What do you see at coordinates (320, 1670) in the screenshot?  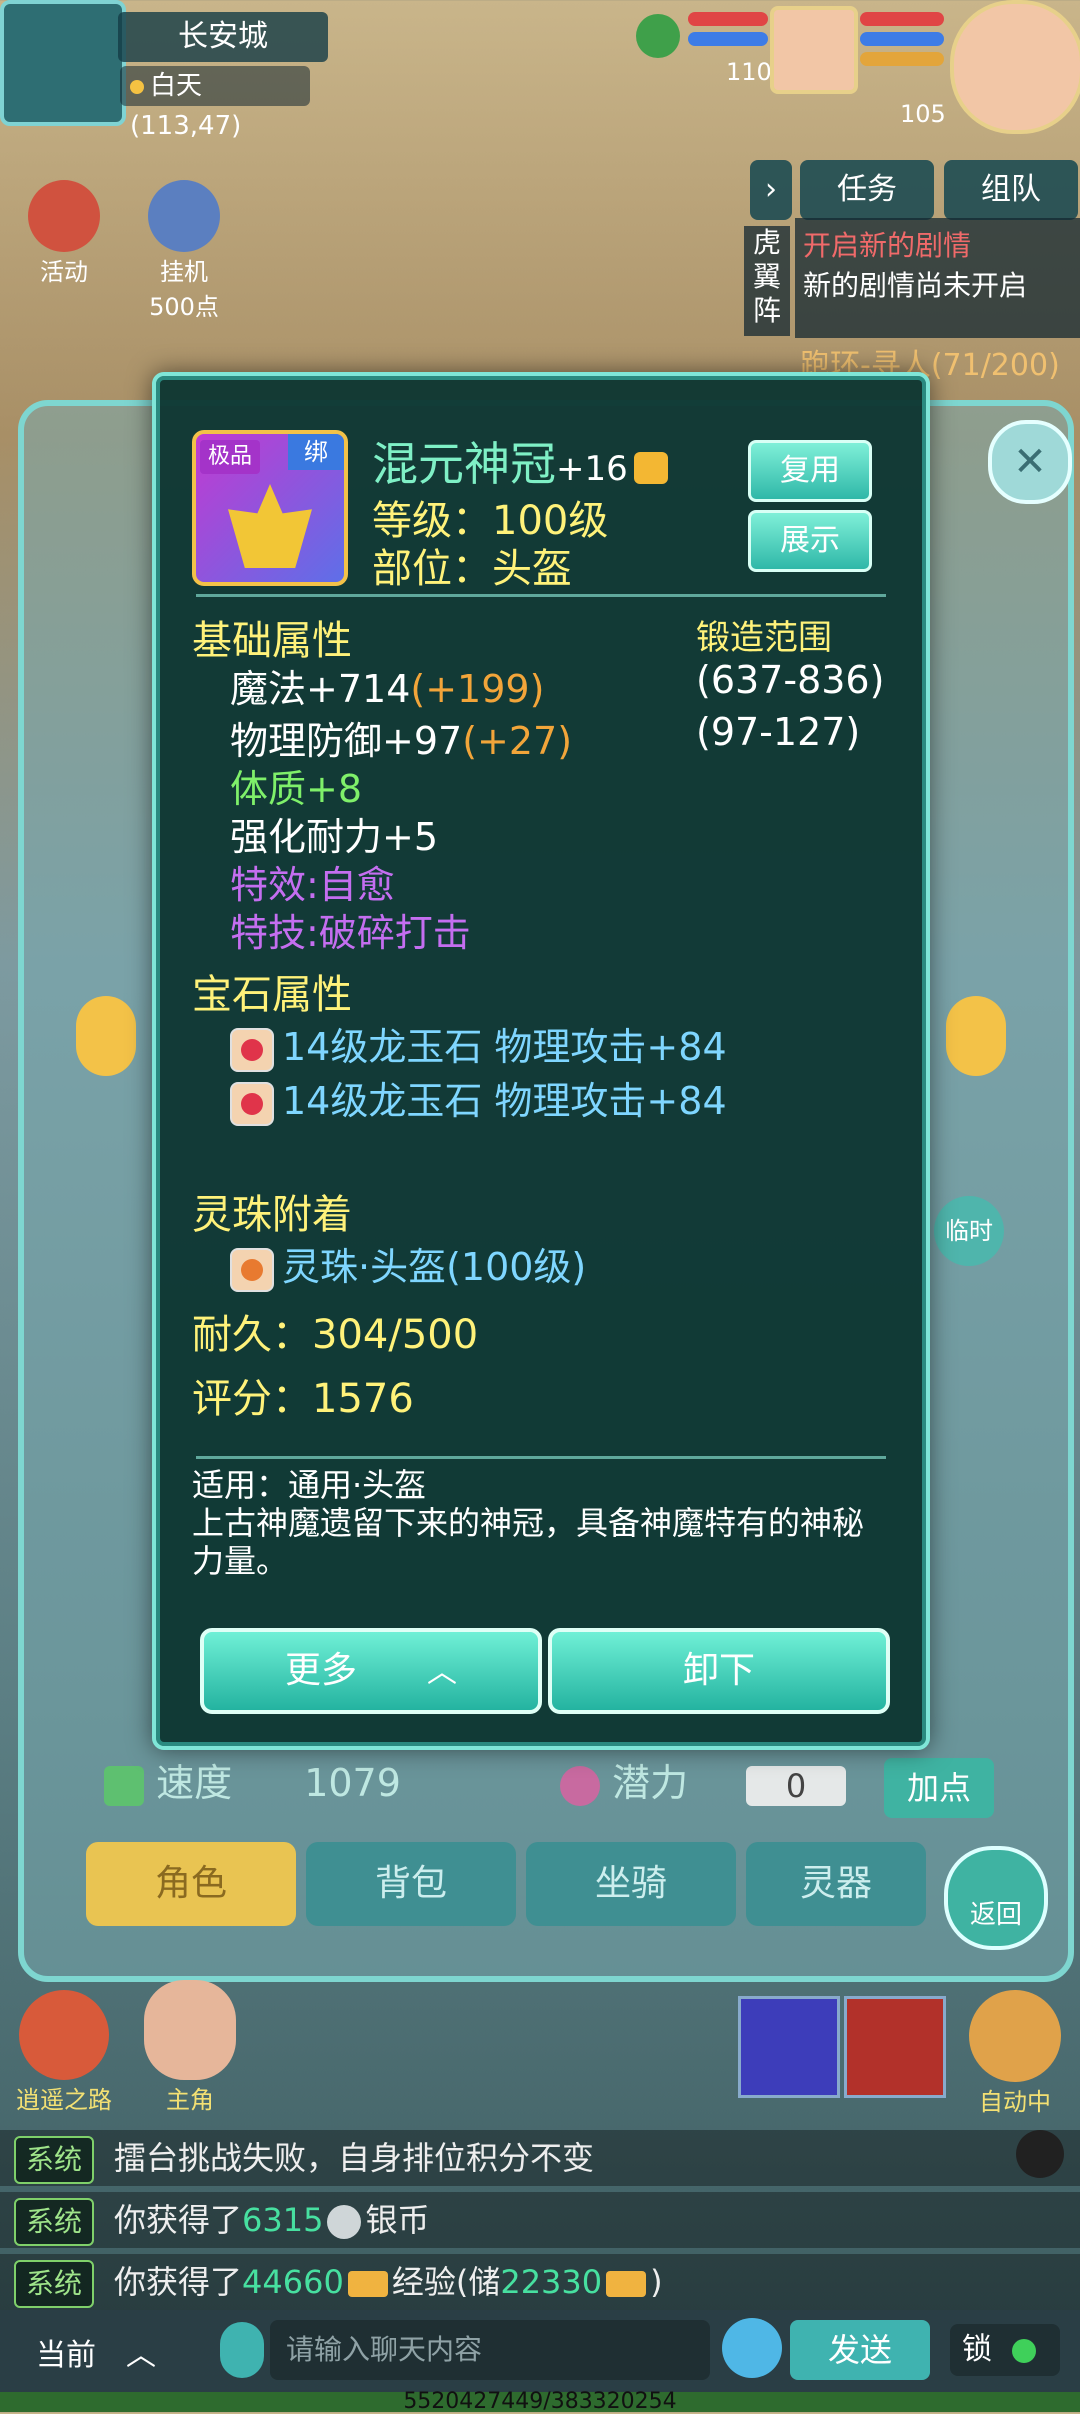 I see `more-label: 更多` at bounding box center [320, 1670].